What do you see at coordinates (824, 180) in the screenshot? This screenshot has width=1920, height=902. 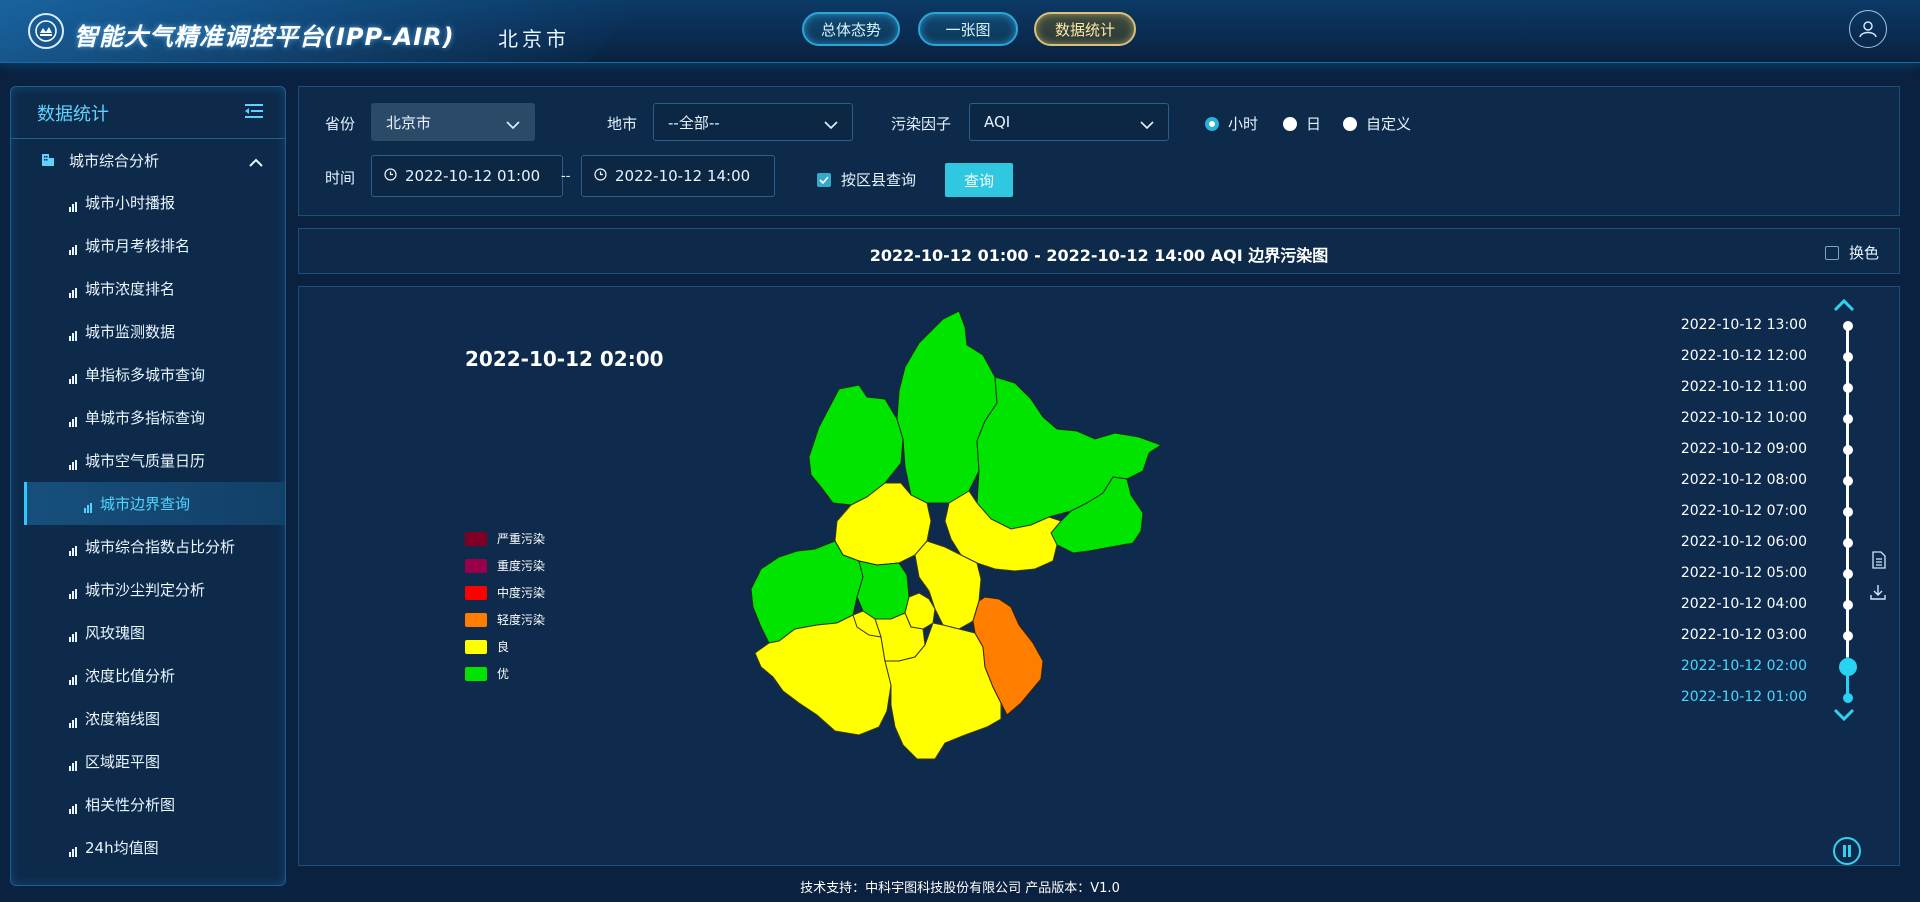 I see `district-query-checkbox` at bounding box center [824, 180].